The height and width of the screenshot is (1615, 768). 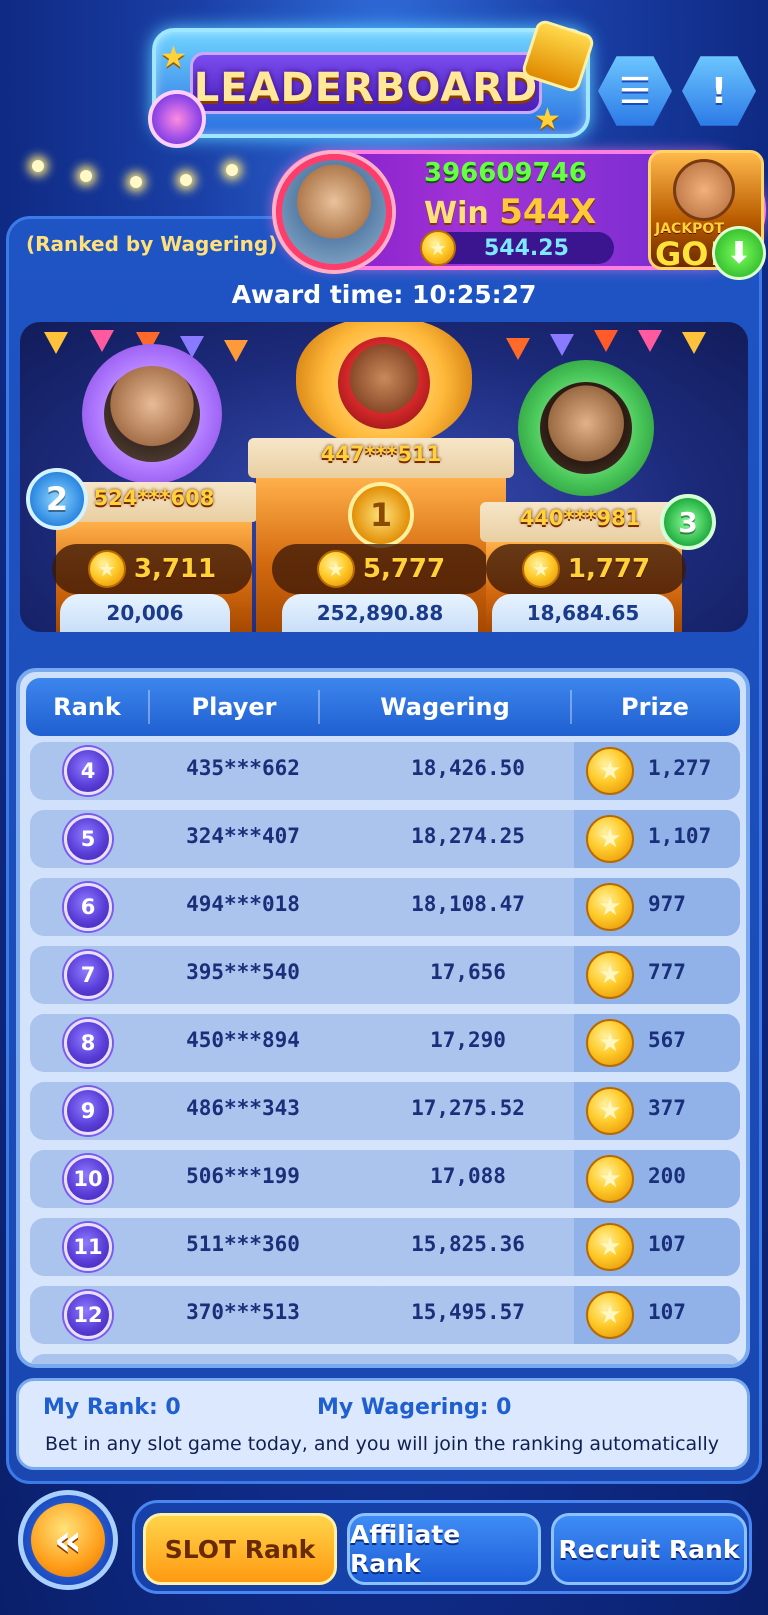 I want to click on rank-tab-bar: SLOT Rank Affiliate Rank Recruit Rank, so click(x=442, y=1547).